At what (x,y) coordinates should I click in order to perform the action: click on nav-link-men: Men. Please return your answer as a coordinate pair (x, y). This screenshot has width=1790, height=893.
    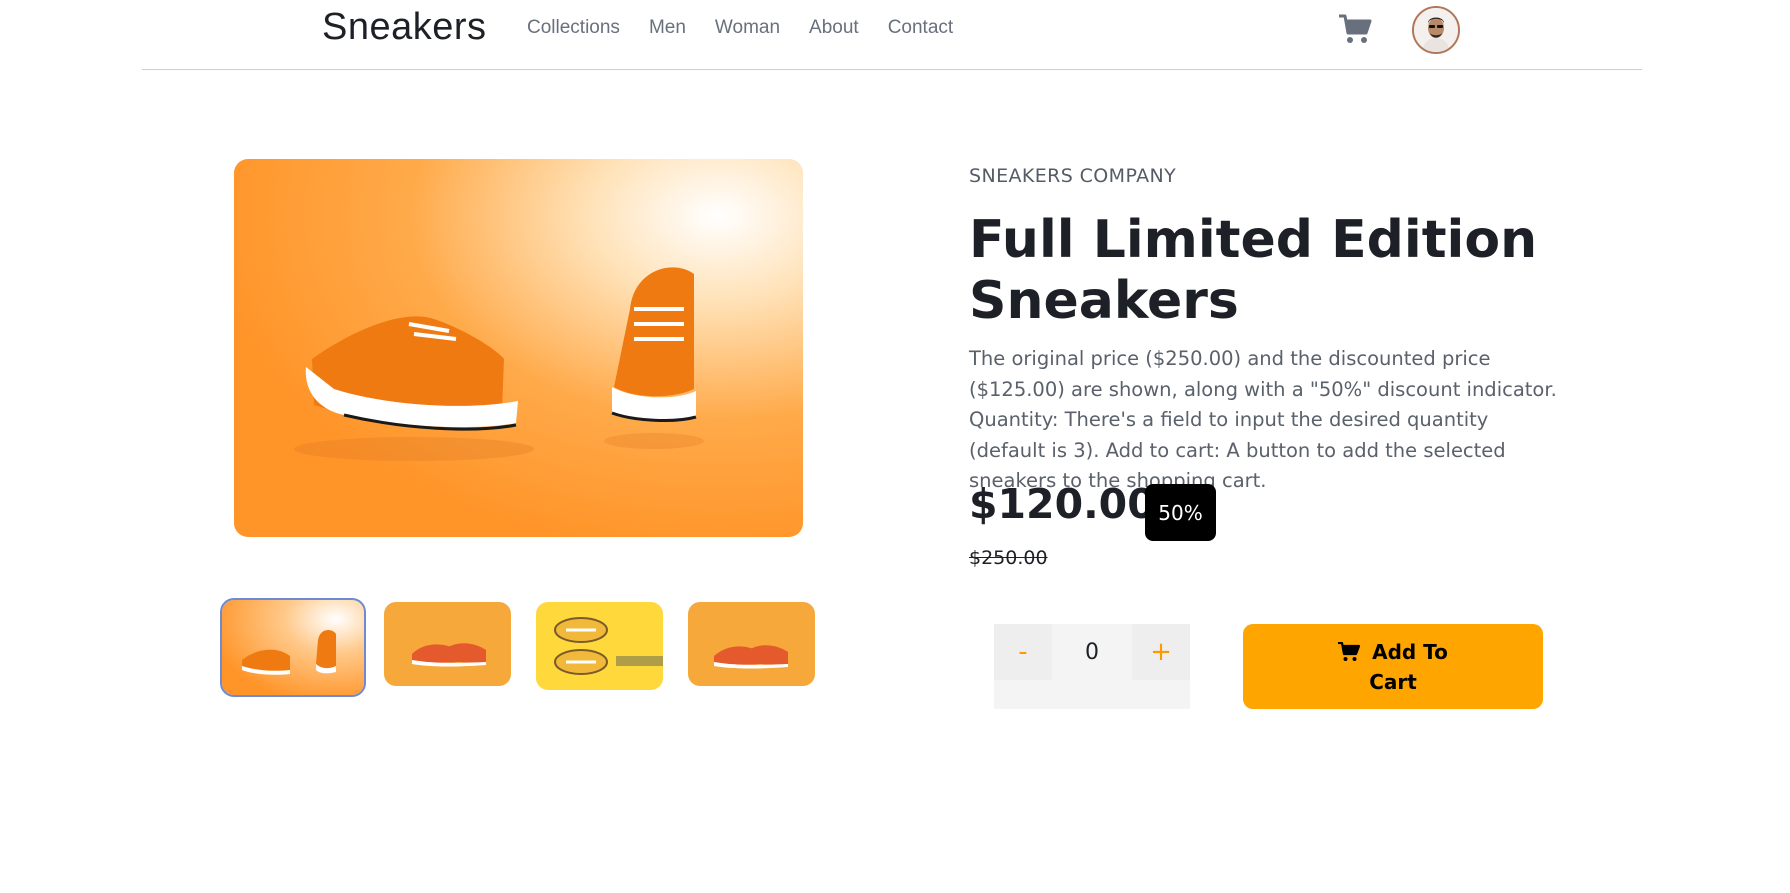
    Looking at the image, I should click on (667, 28).